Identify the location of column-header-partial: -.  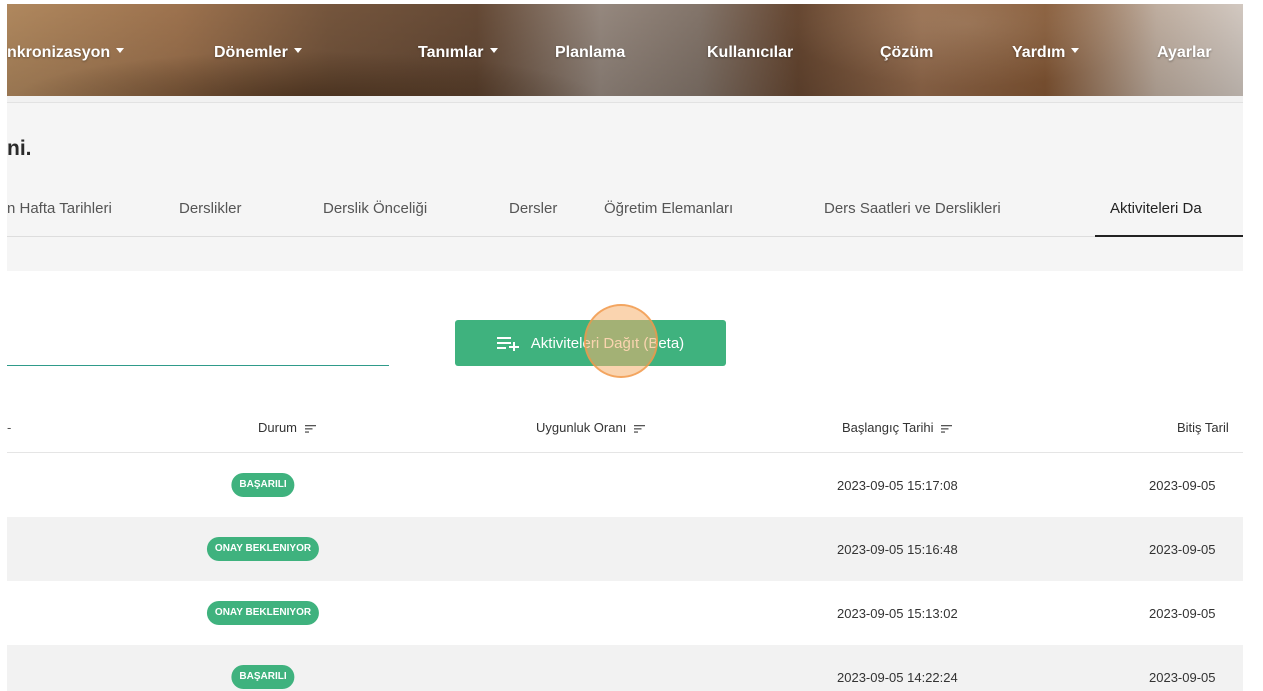
(9, 427).